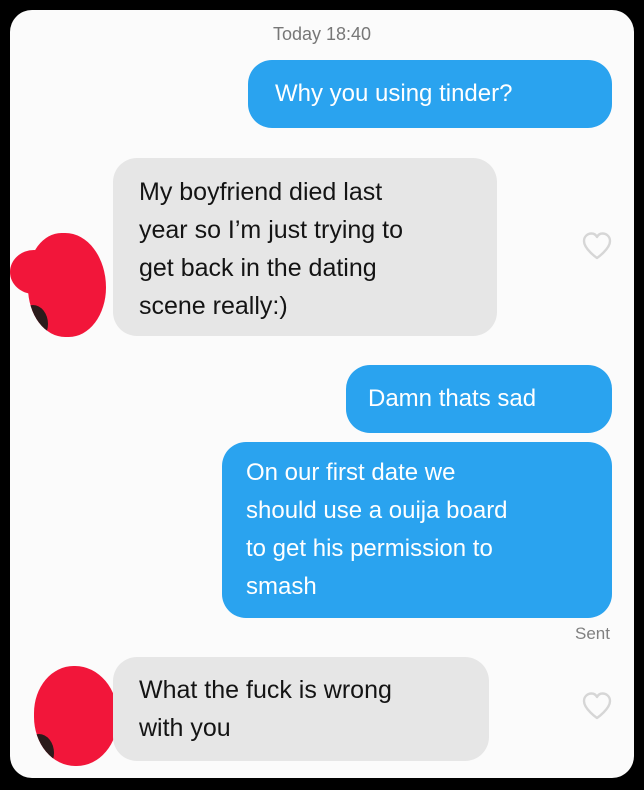 Image resolution: width=644 pixels, height=790 pixels. I want to click on message-line: Damn thats sad, so click(452, 398).